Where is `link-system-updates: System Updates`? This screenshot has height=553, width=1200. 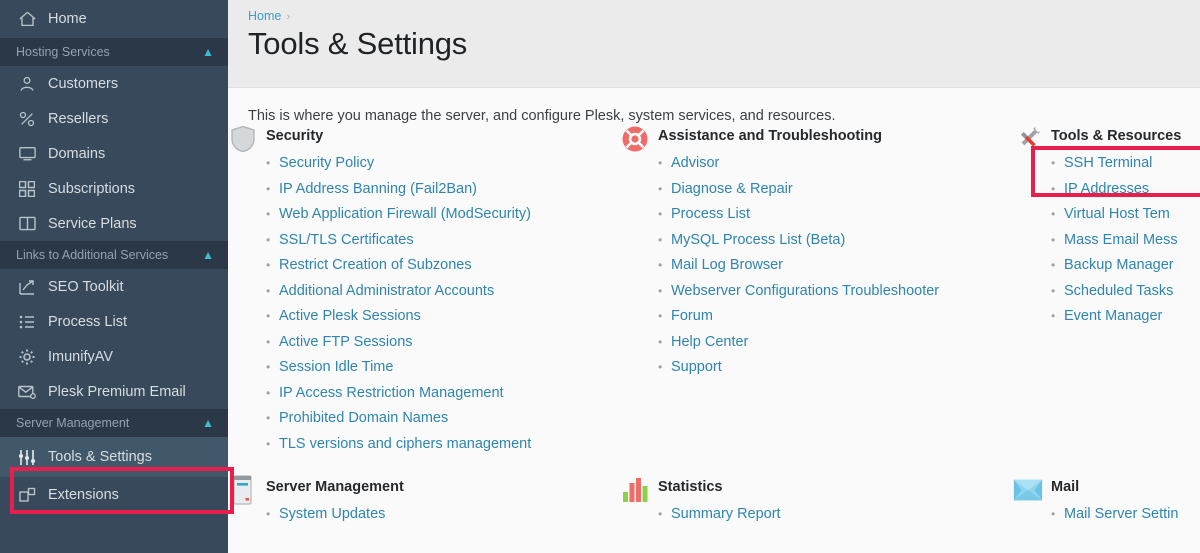
link-system-updates: System Updates is located at coordinates (332, 514).